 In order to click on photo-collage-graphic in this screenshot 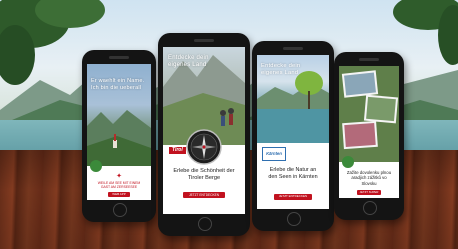, I will do `click(369, 114)`.